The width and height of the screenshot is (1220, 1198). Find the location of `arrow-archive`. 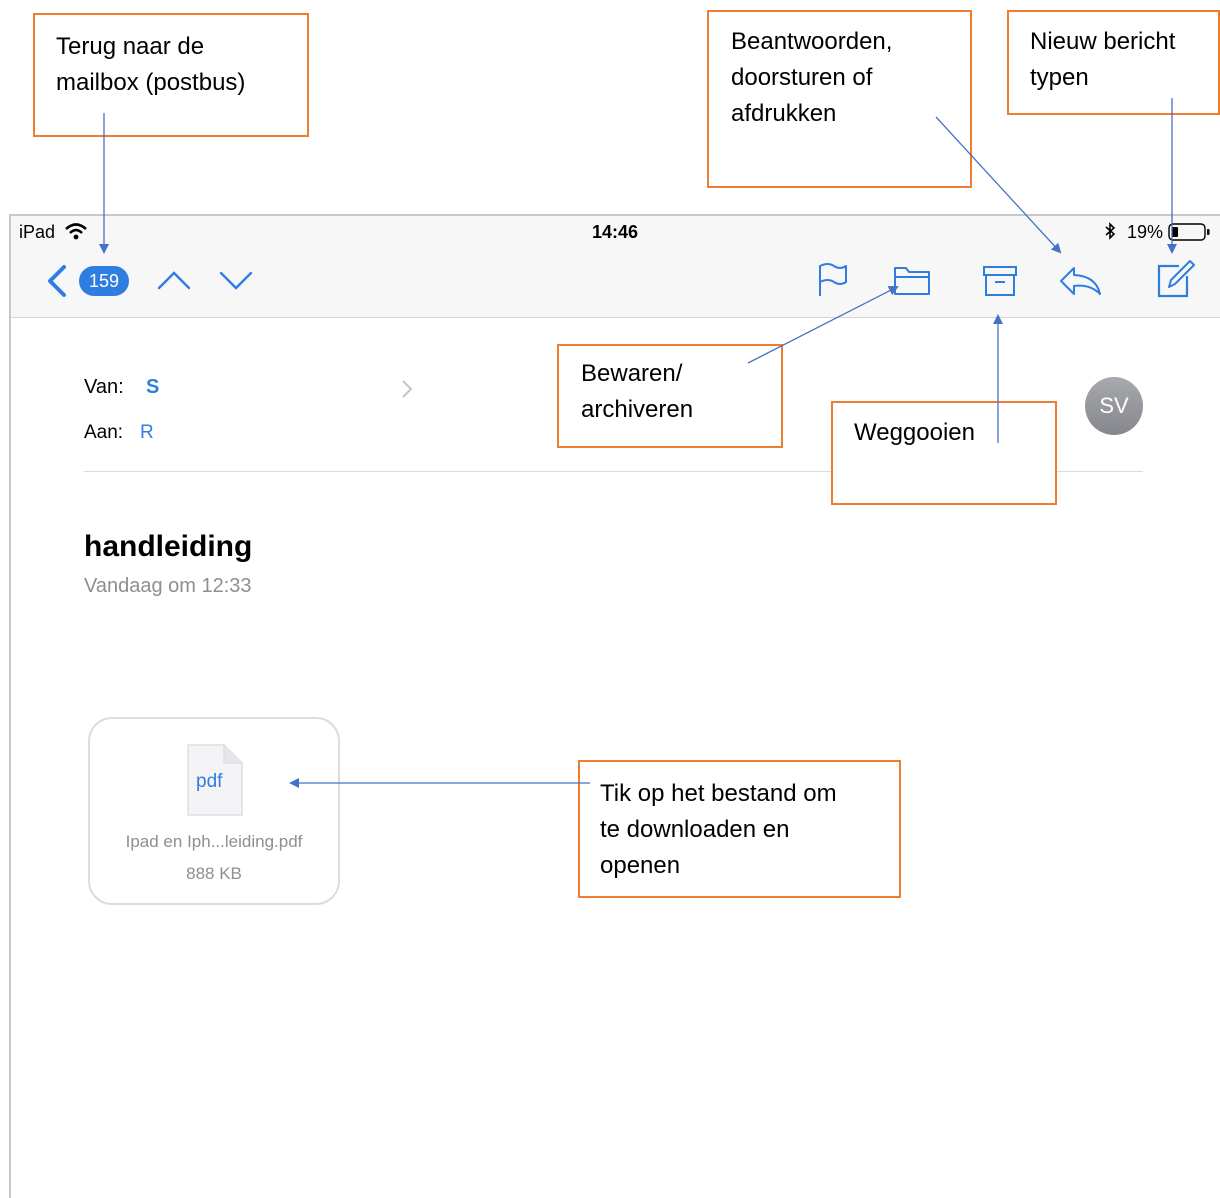

arrow-archive is located at coordinates (823, 325).